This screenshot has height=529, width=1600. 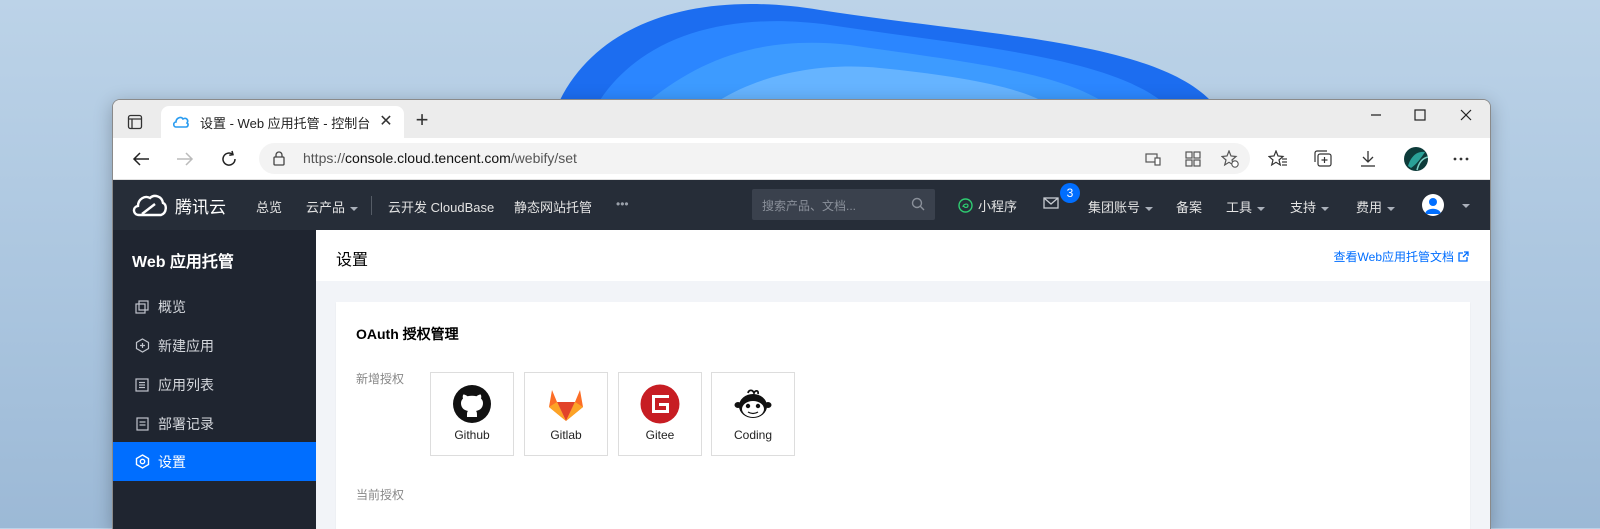 What do you see at coordinates (472, 404) in the screenshot?
I see `github-icon` at bounding box center [472, 404].